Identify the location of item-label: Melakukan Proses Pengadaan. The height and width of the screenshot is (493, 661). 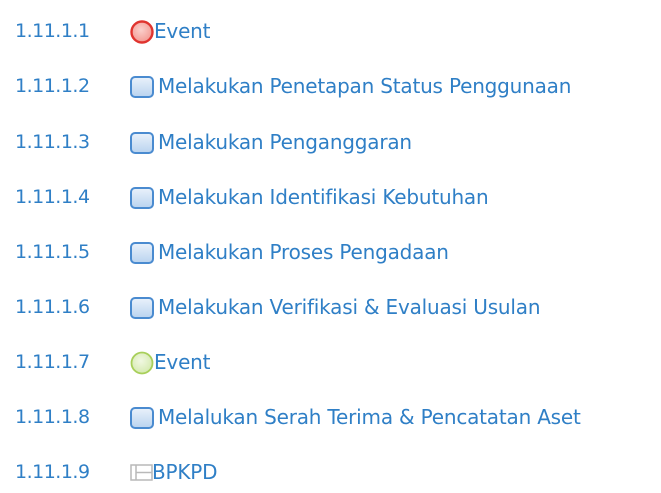
(303, 252).